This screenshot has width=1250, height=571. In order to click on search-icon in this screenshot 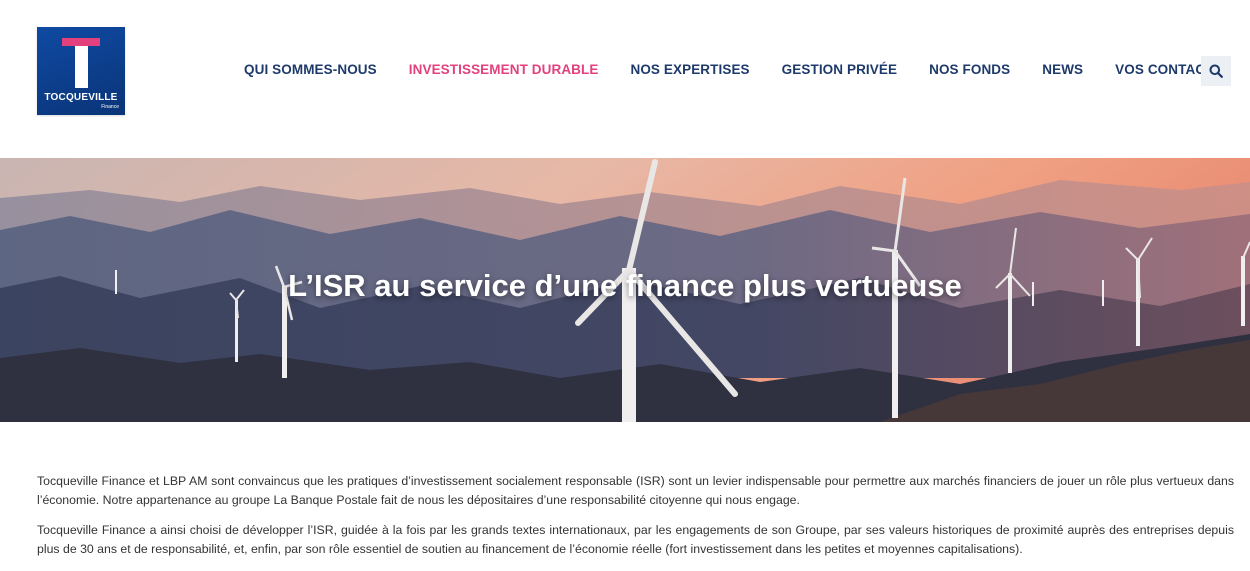, I will do `click(1216, 71)`.